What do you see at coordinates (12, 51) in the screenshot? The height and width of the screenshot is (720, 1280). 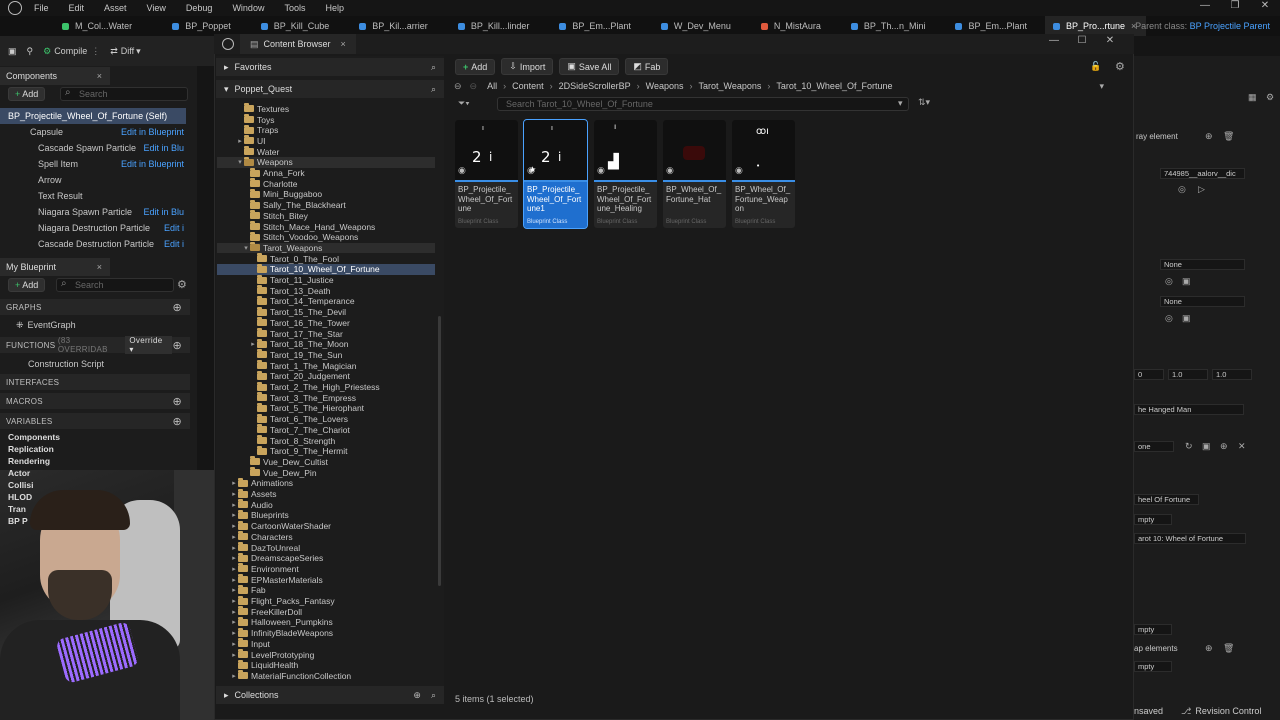 I see `save-icon: ▣` at bounding box center [12, 51].